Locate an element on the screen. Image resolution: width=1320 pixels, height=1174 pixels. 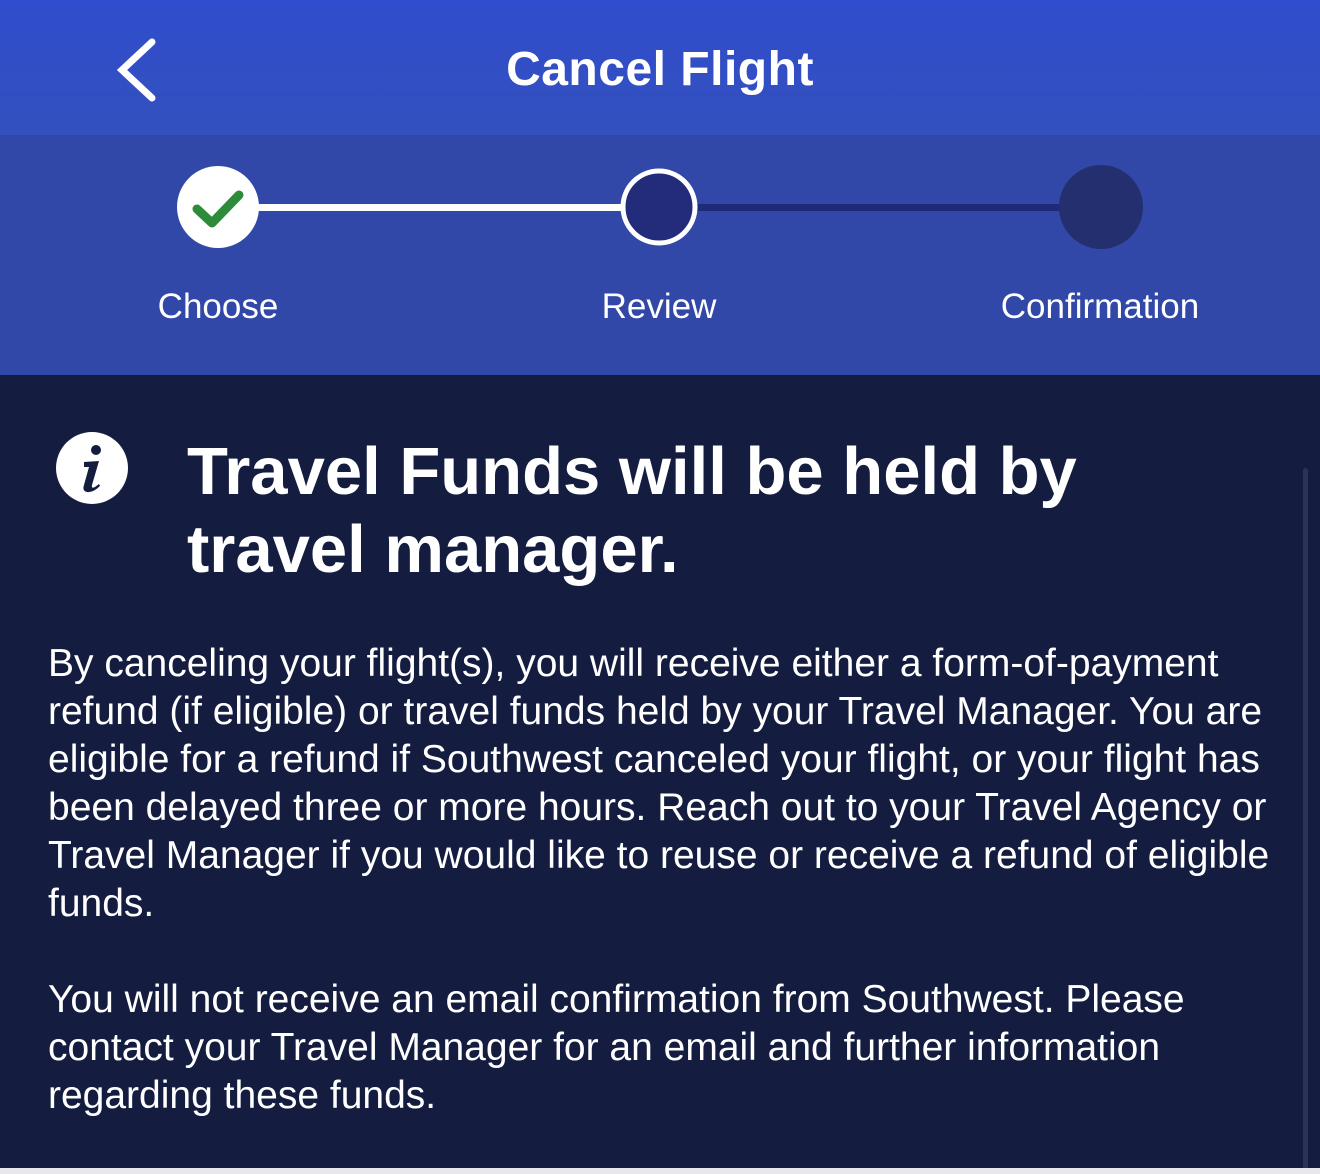
step-connector-completed is located at coordinates (440, 207).